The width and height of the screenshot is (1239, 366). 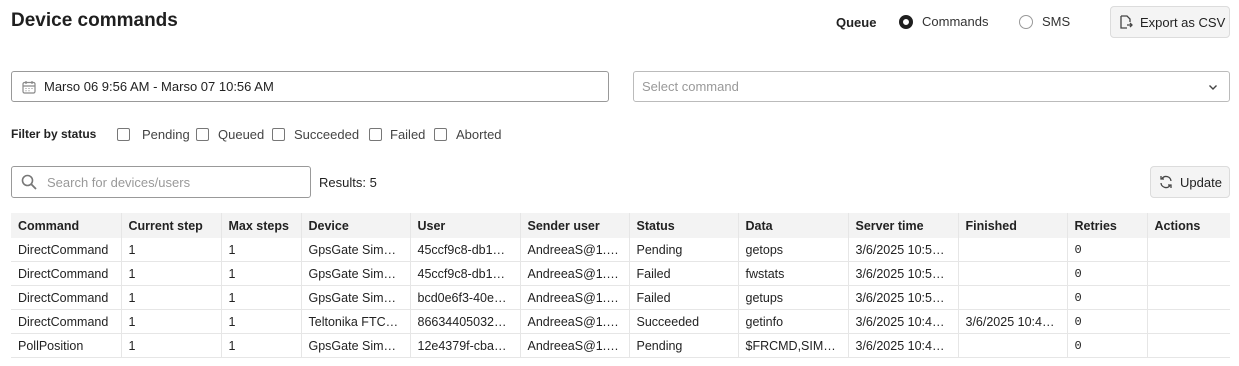 I want to click on status-filter-succeeded: Succeeded, so click(x=315, y=134).